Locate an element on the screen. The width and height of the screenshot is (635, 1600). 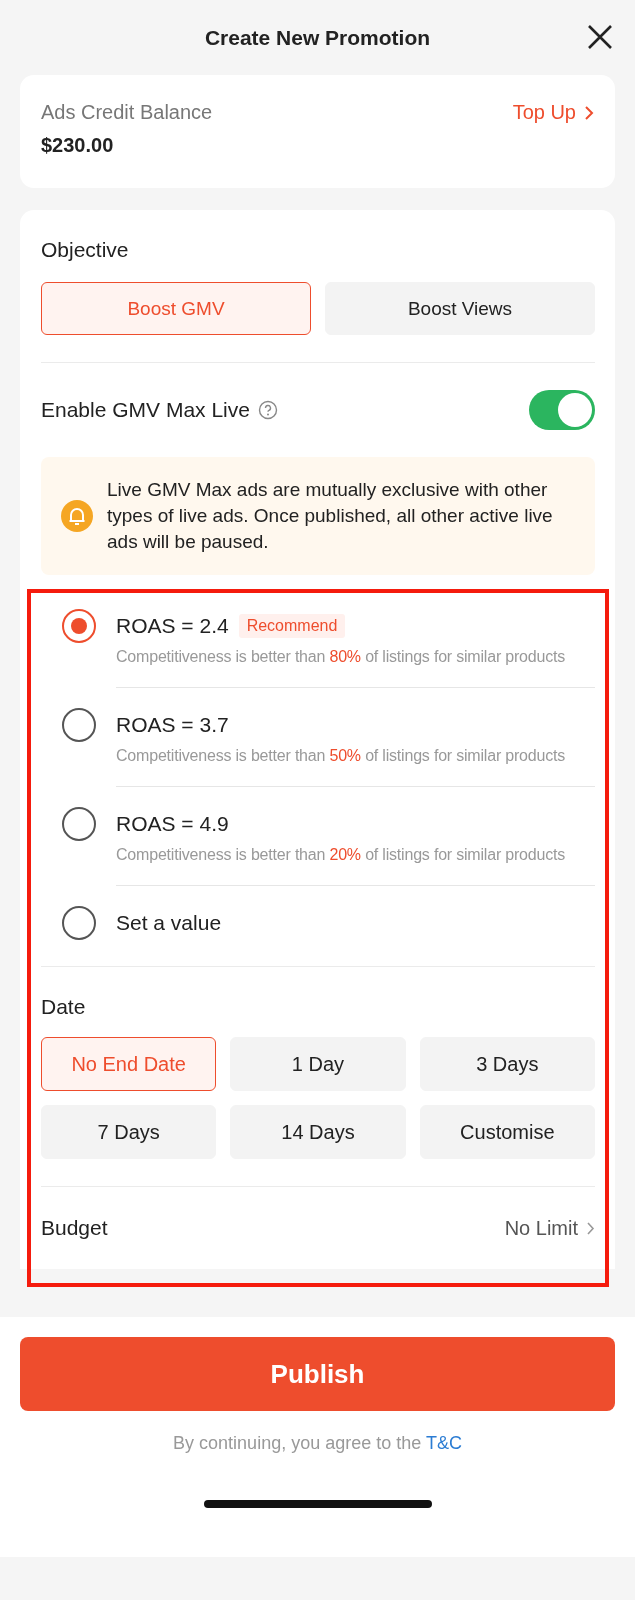
top-up-link: Top Up is located at coordinates (553, 112).